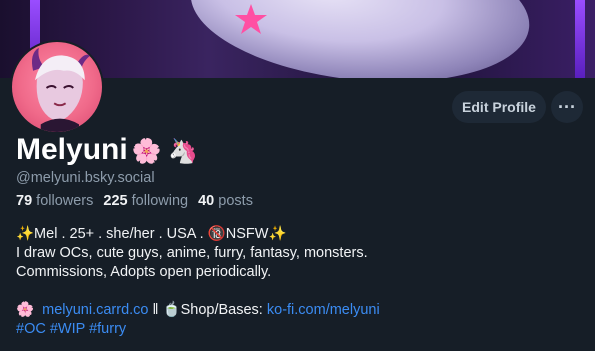 This screenshot has height=351, width=595. Describe the element at coordinates (151, 234) in the screenshot. I see `bio-line: ✨Mel . 25+ . she/her . USA . 🔞NSFW✨` at that location.